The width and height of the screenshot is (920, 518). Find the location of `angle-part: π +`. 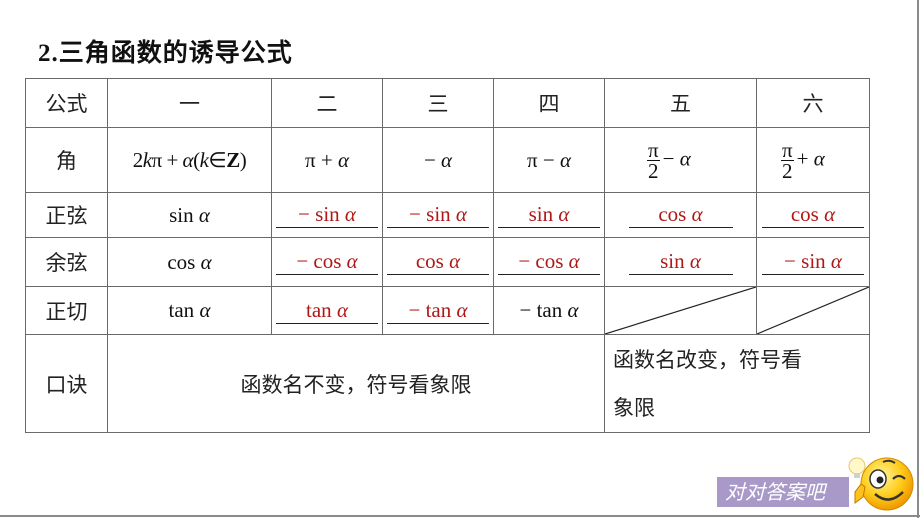

angle-part: π + is located at coordinates (167, 159).